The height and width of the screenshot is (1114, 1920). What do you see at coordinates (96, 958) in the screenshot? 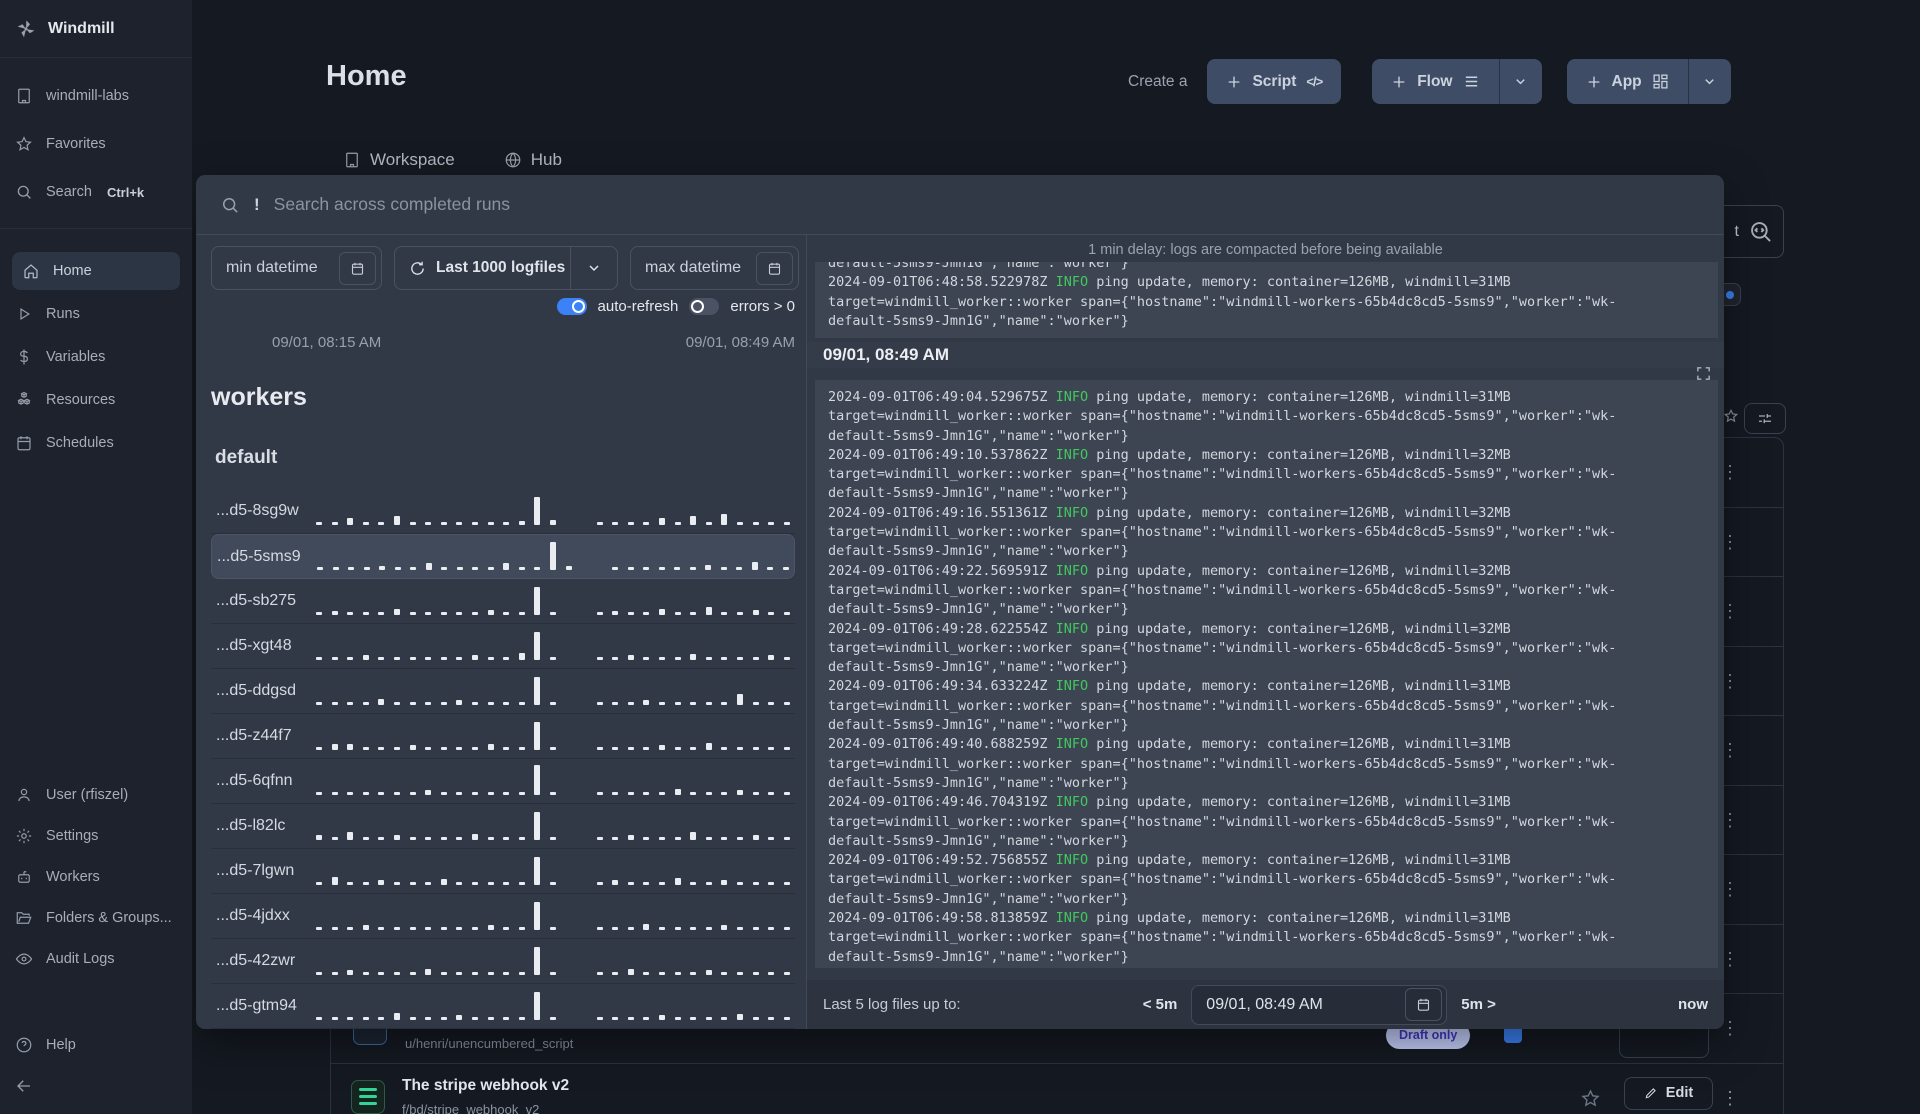
I see `sidebar-item-audit-logs: Audit Logs` at bounding box center [96, 958].